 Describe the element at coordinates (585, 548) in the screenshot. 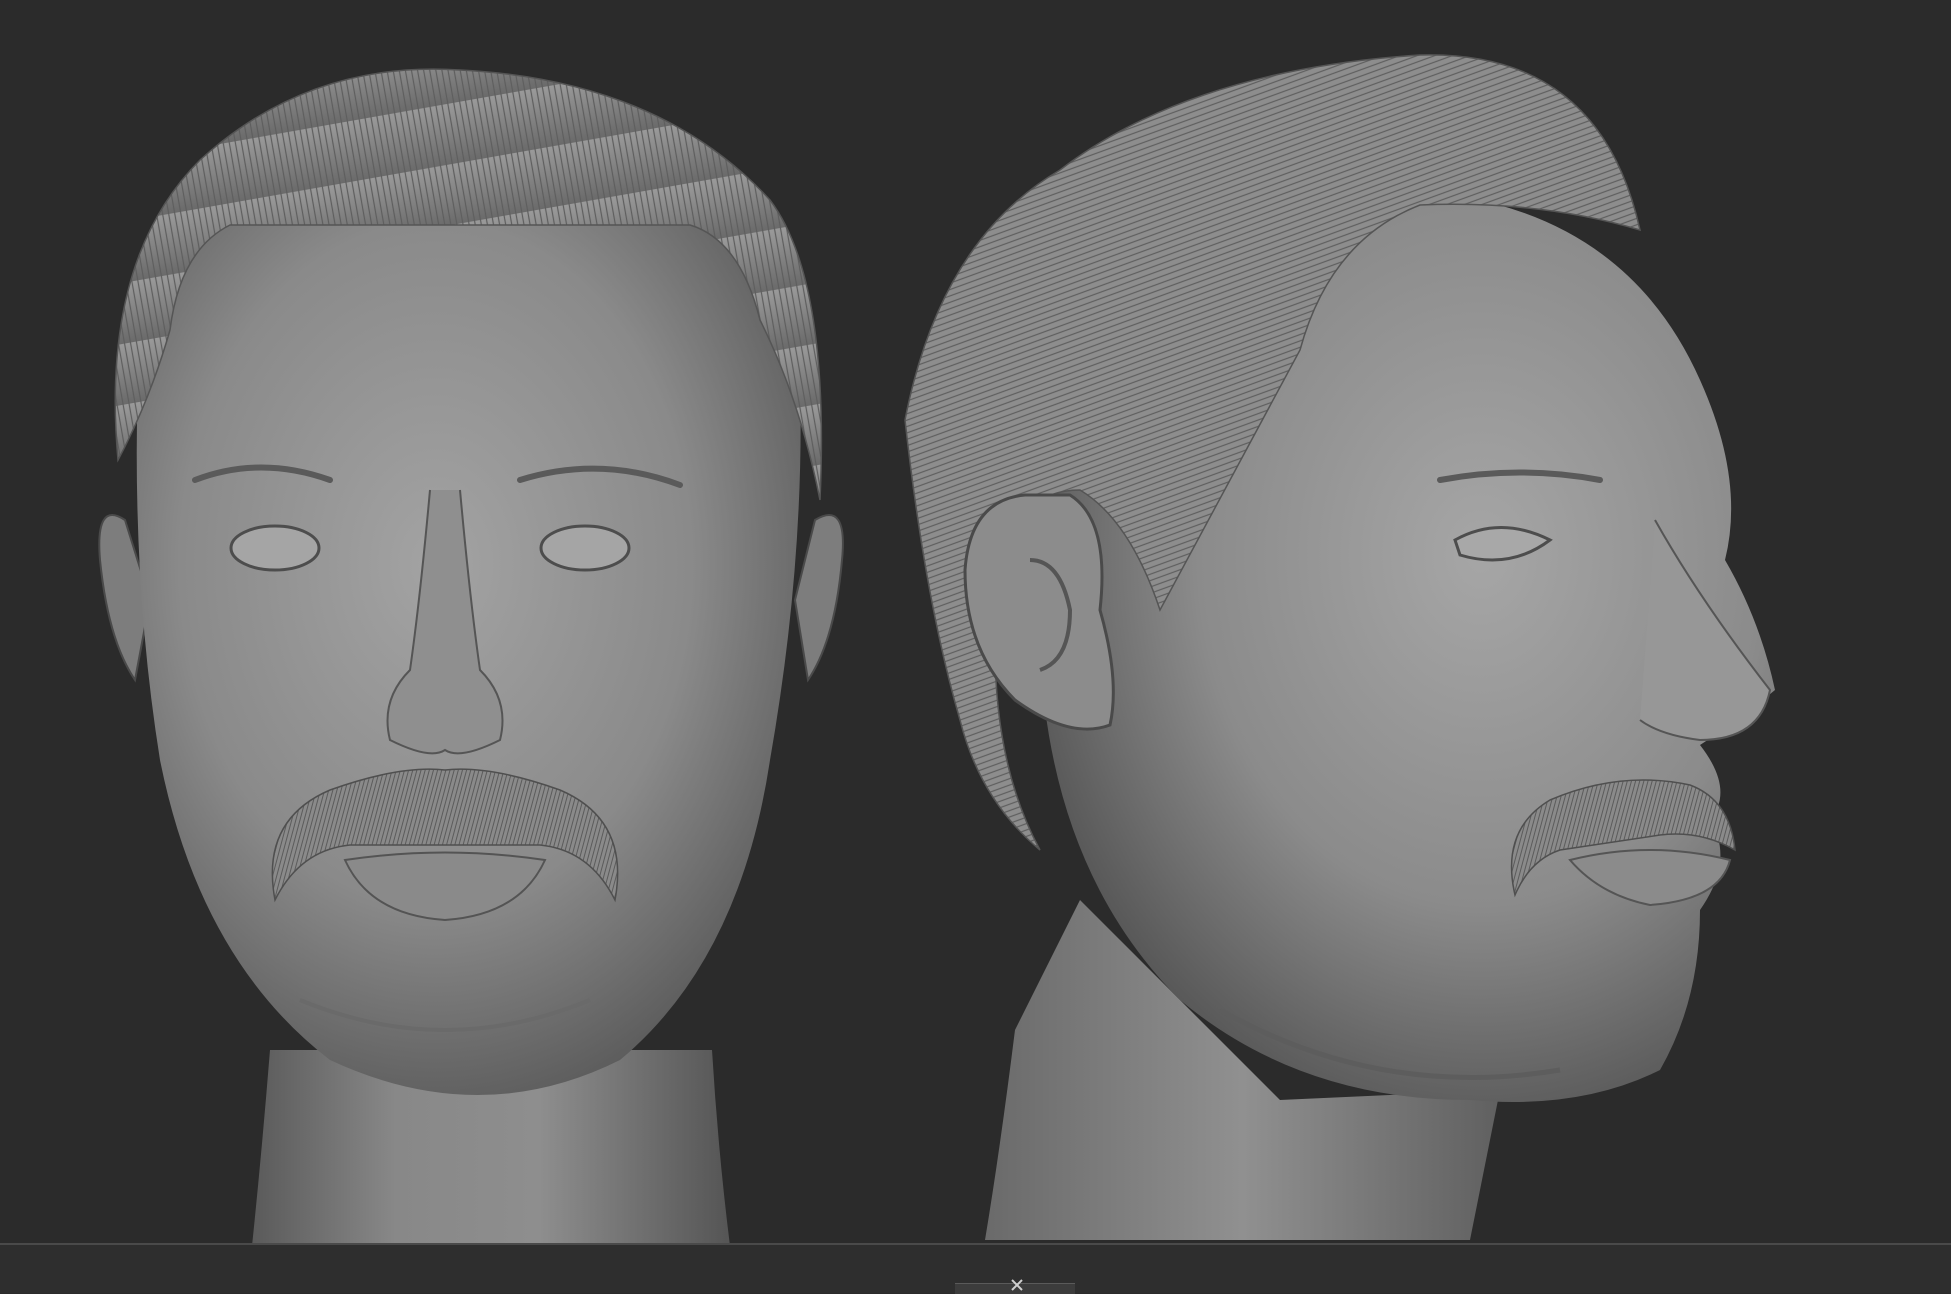

I see `front-right-eye` at that location.